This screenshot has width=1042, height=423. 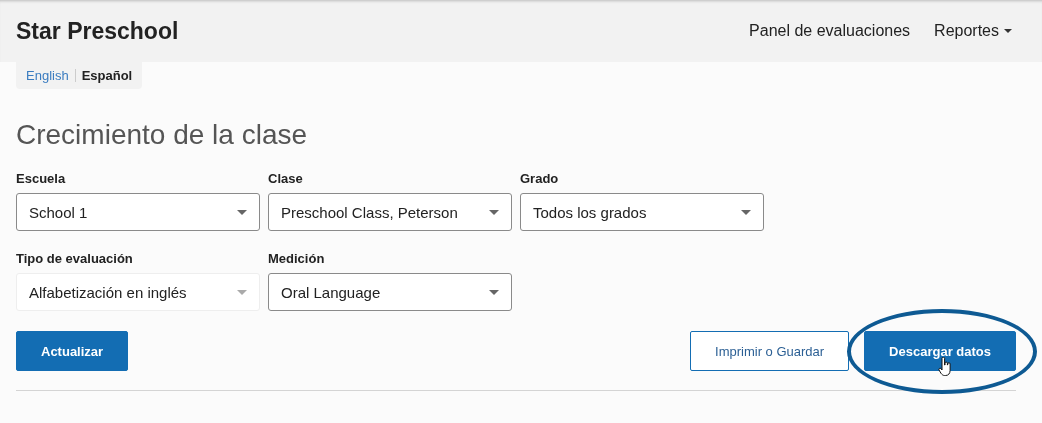 What do you see at coordinates (642, 212) in the screenshot?
I see `dropdown-select: Todos los grados` at bounding box center [642, 212].